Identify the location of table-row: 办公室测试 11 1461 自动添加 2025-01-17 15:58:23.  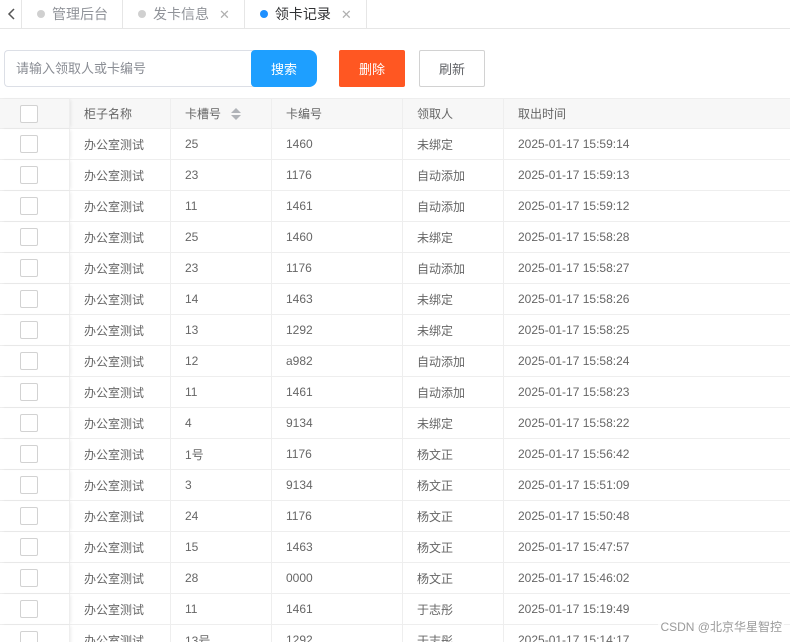
(395, 392).